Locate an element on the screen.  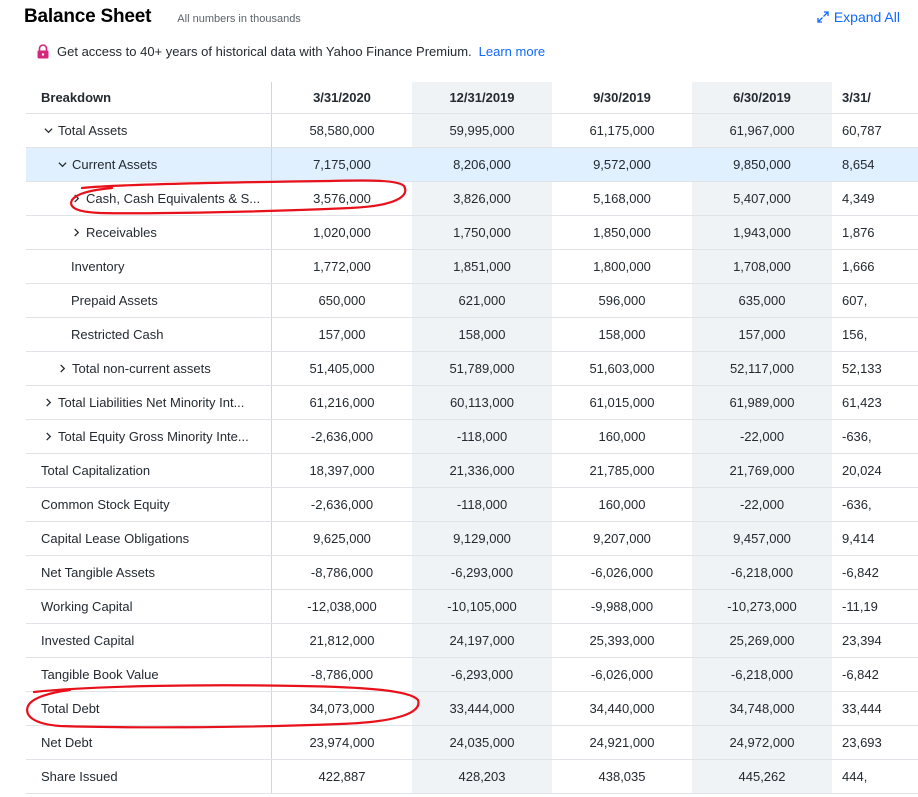
value-cell: 23,974,000 is located at coordinates (342, 742).